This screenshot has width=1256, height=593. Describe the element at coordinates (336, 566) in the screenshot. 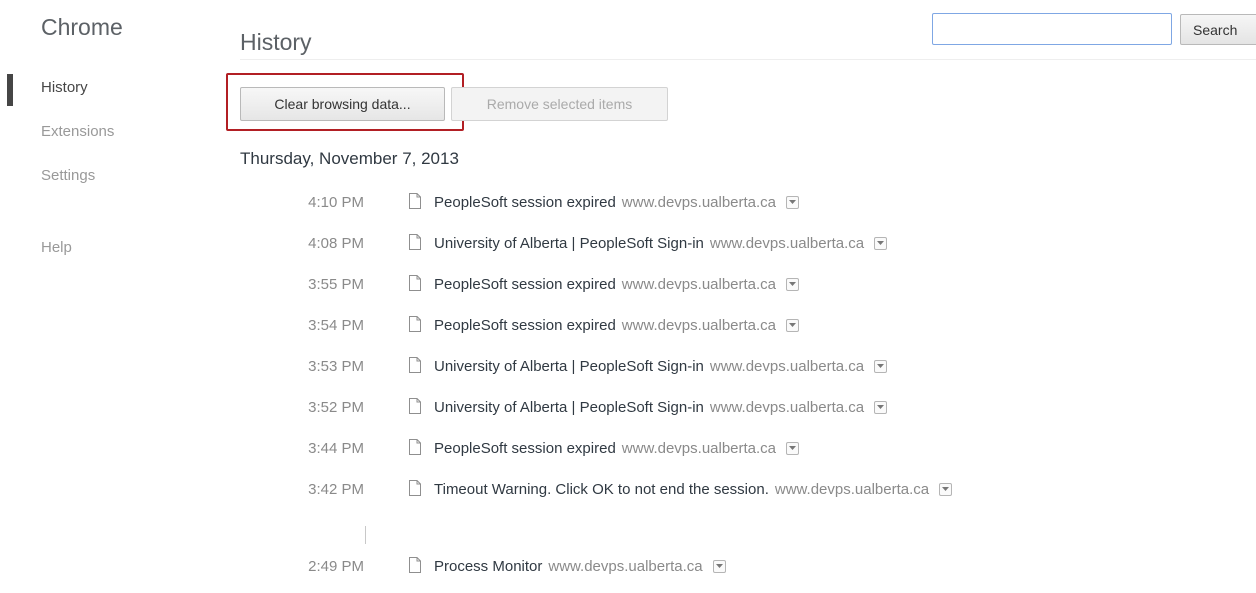

I see `entry-time: 2:49 PM` at that location.